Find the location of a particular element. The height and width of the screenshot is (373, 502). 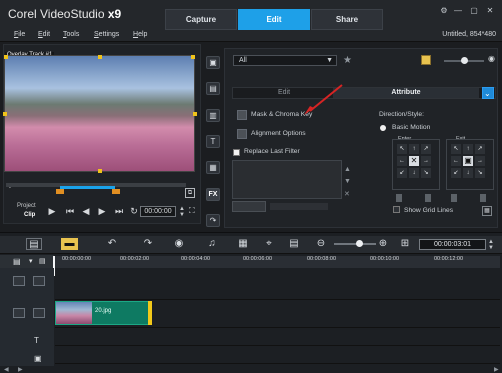

filter-delete-icon: ✕ is located at coordinates (347, 194).